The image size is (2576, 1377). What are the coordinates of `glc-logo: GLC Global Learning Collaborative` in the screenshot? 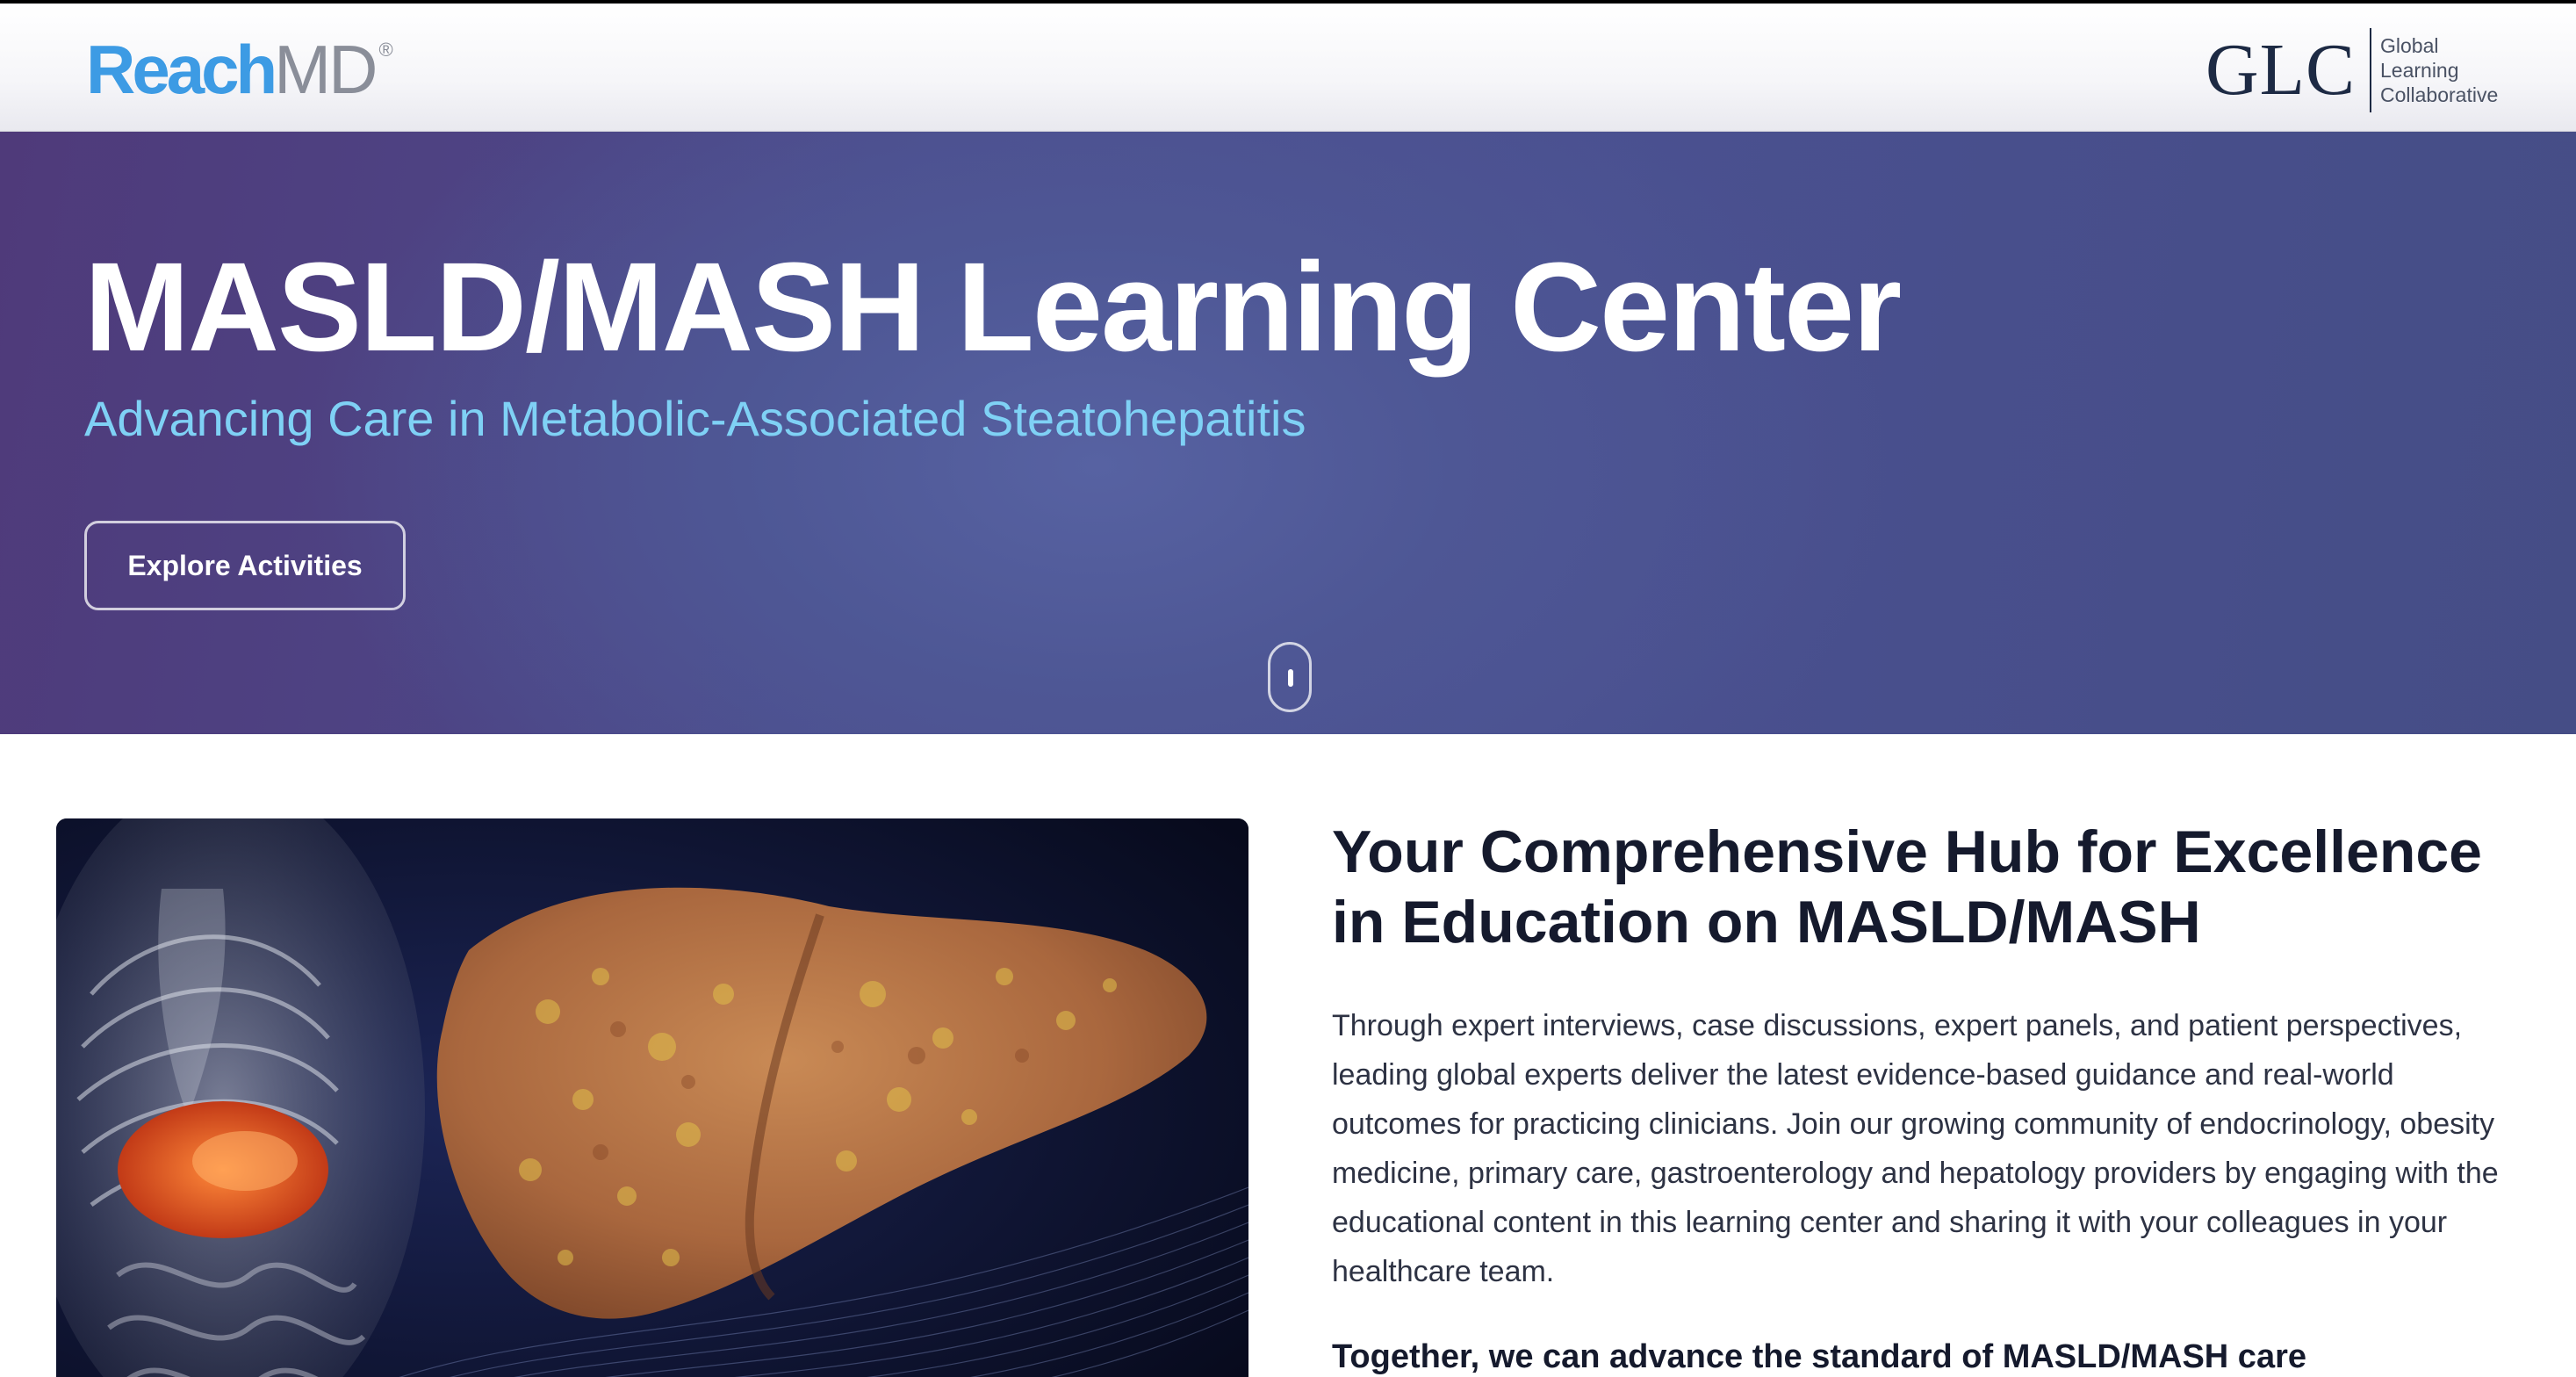 It's located at (2351, 70).